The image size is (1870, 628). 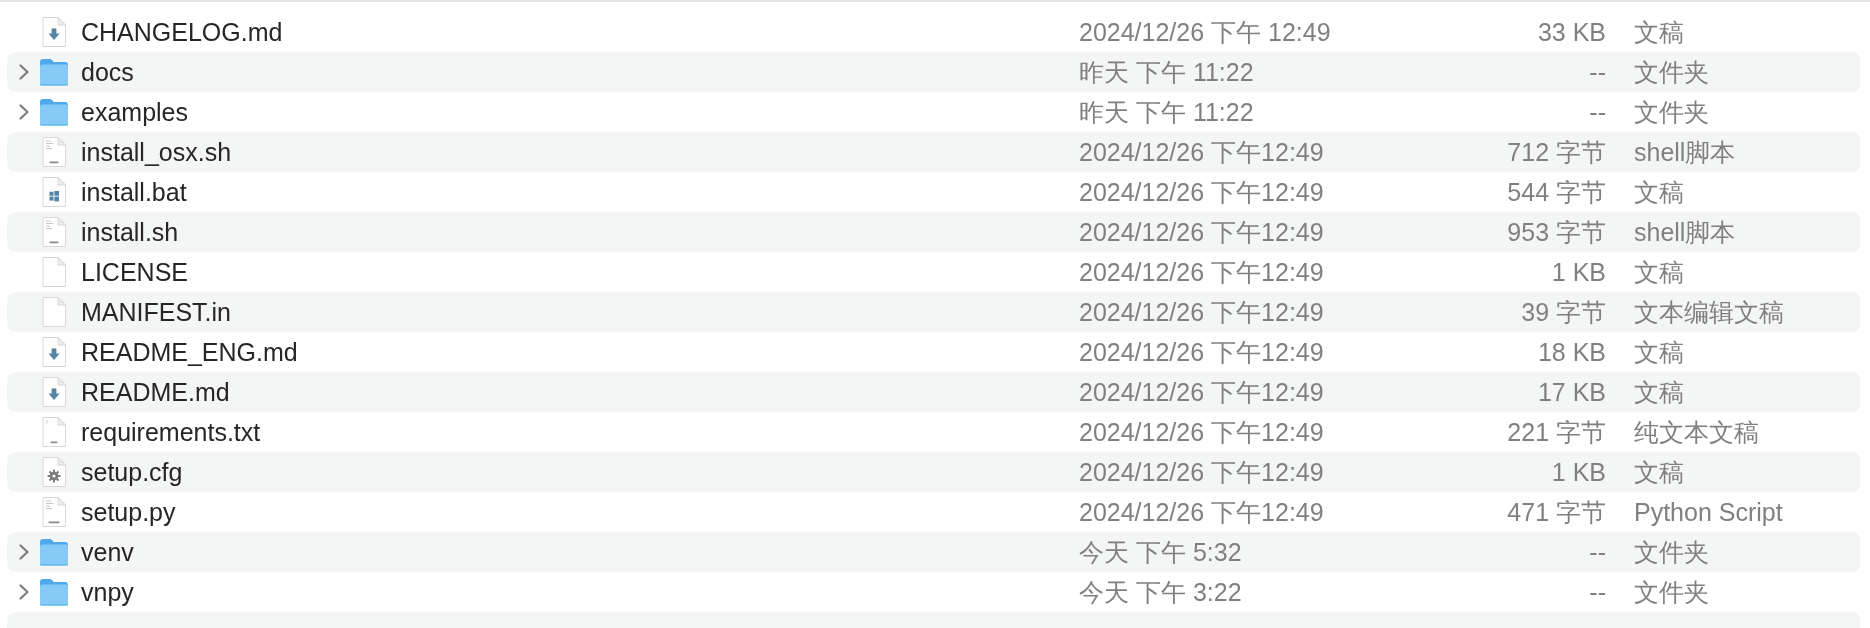 What do you see at coordinates (1556, 152) in the screenshot?
I see `file-size: 712 字节` at bounding box center [1556, 152].